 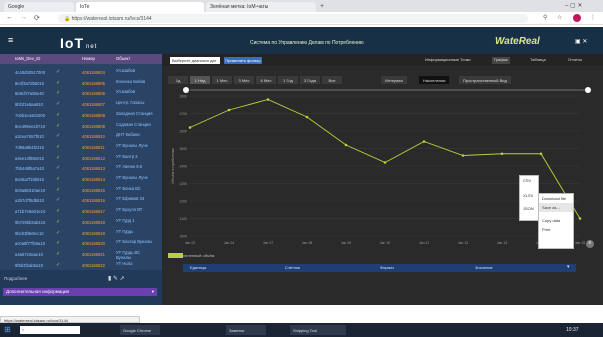 I want to click on sidebar-tools-icons: ▮ ✎ ➚, so click(x=116, y=278).